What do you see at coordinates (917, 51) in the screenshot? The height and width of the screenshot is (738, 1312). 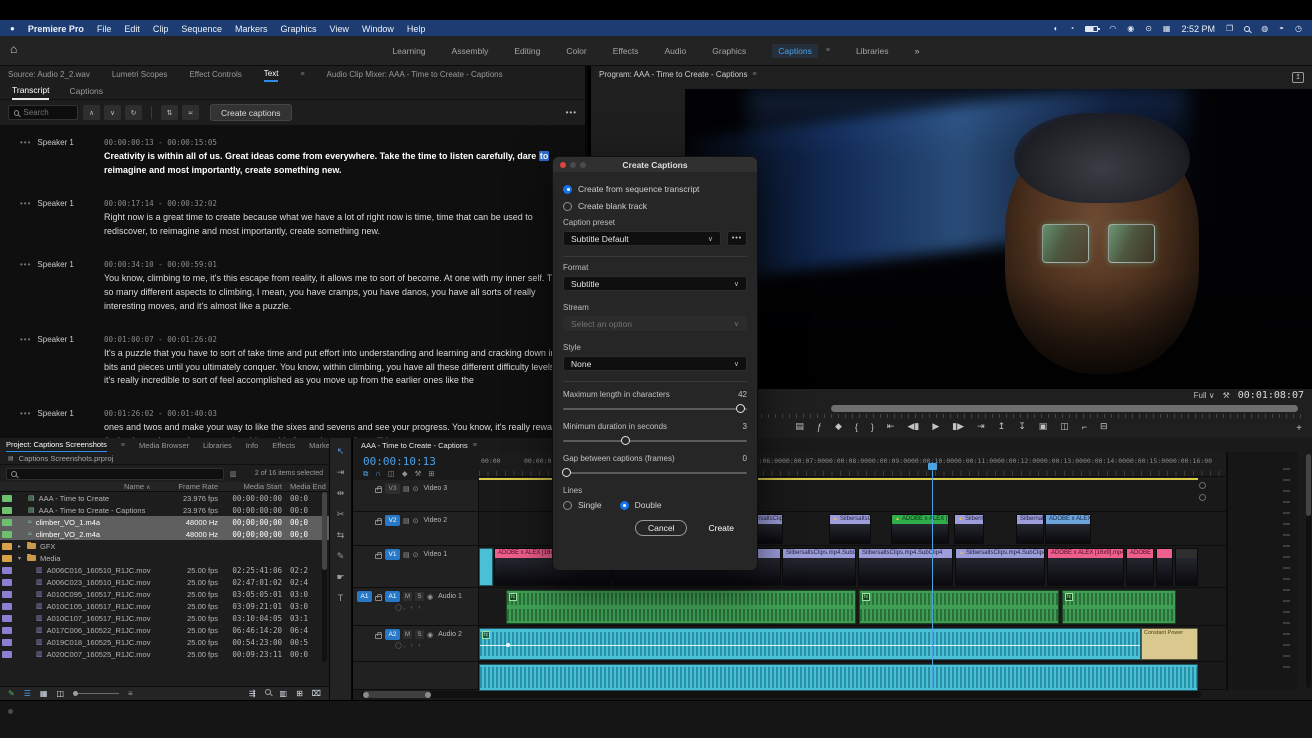 I see `workspace-overflow-icon: »` at bounding box center [917, 51].